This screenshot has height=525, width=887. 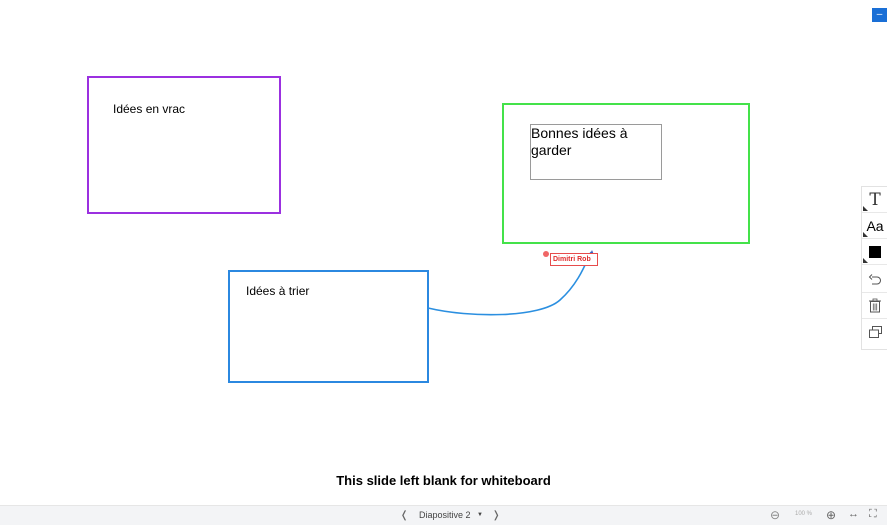 I want to click on font-size-icon: Aa, so click(x=875, y=225).